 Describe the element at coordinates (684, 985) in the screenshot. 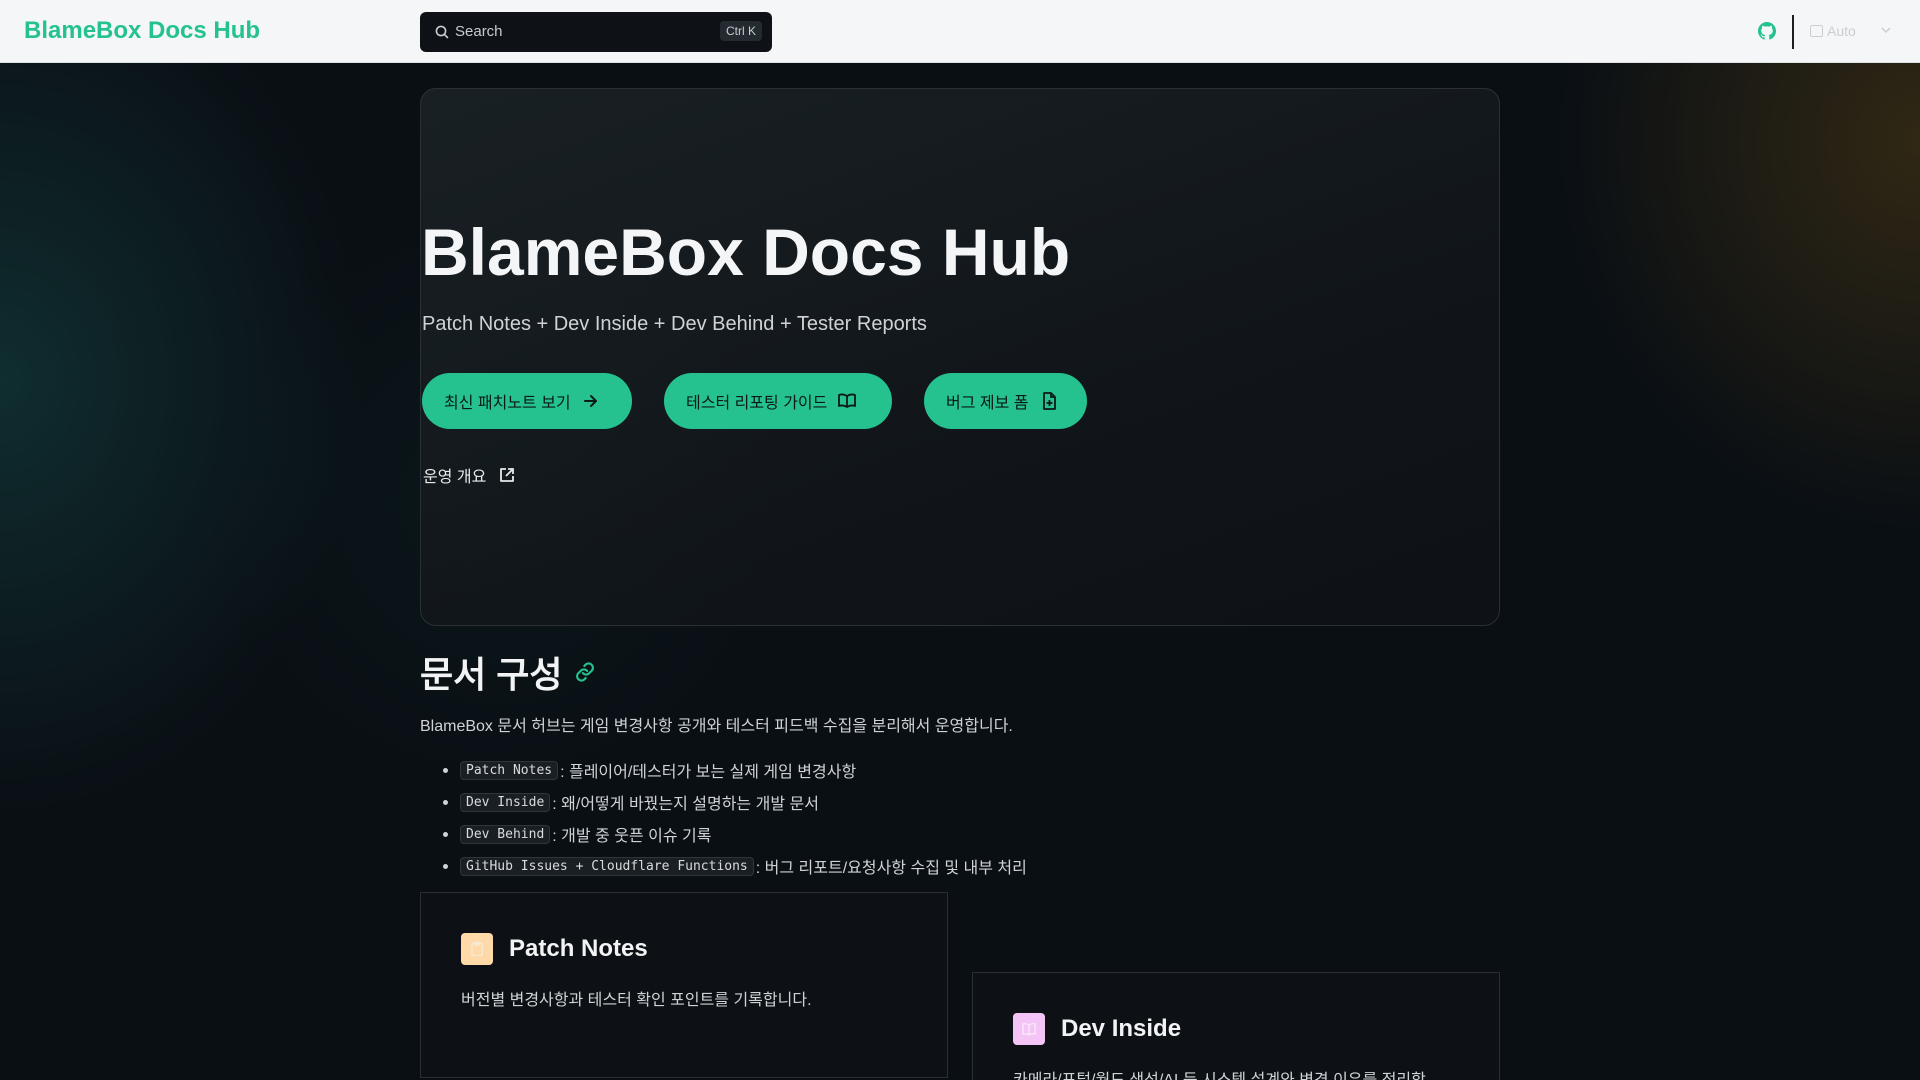

I see `patch-notes-card: Patch Notes 버전별 변경사항과 테스터 확인 포인트를 기록합니다.` at that location.